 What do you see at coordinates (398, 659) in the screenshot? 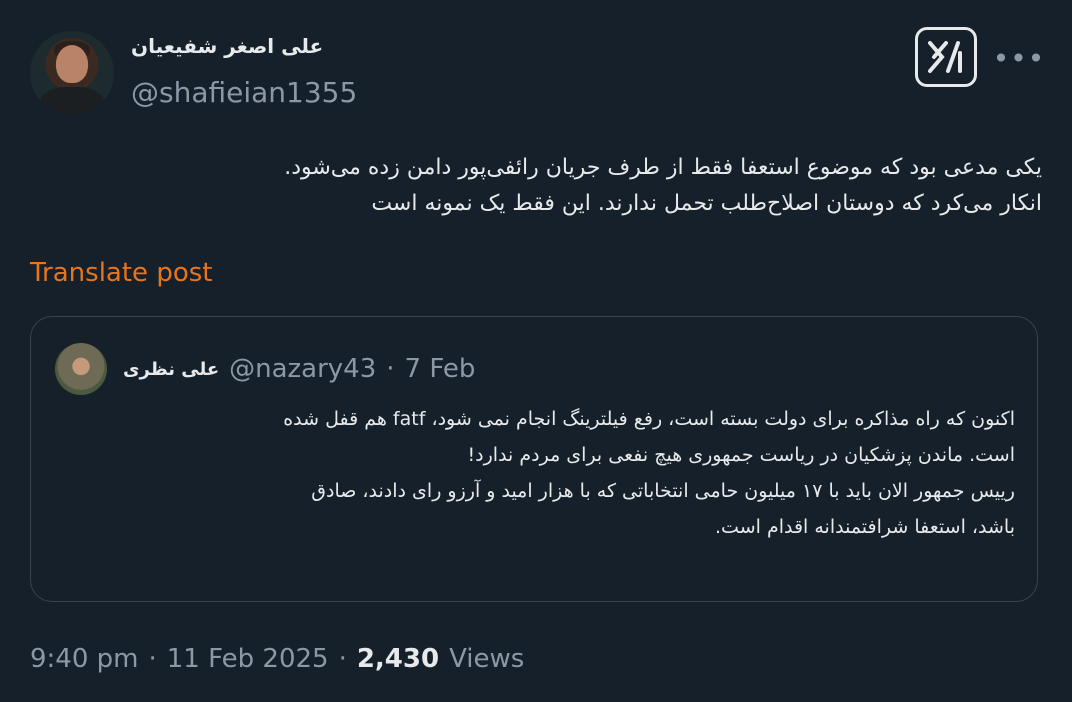
I see `views-count: 2,430` at bounding box center [398, 659].